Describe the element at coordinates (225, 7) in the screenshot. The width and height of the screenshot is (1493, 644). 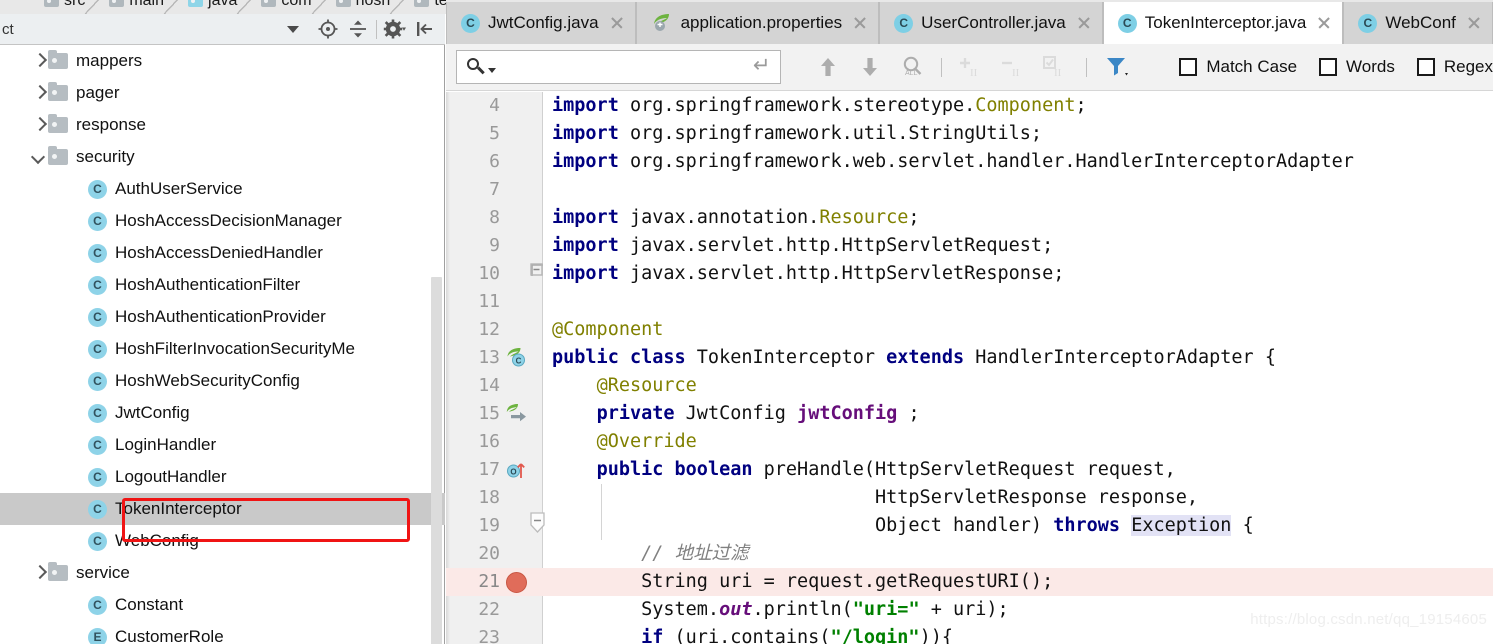
I see `breadcrumb-item-java: java` at that location.